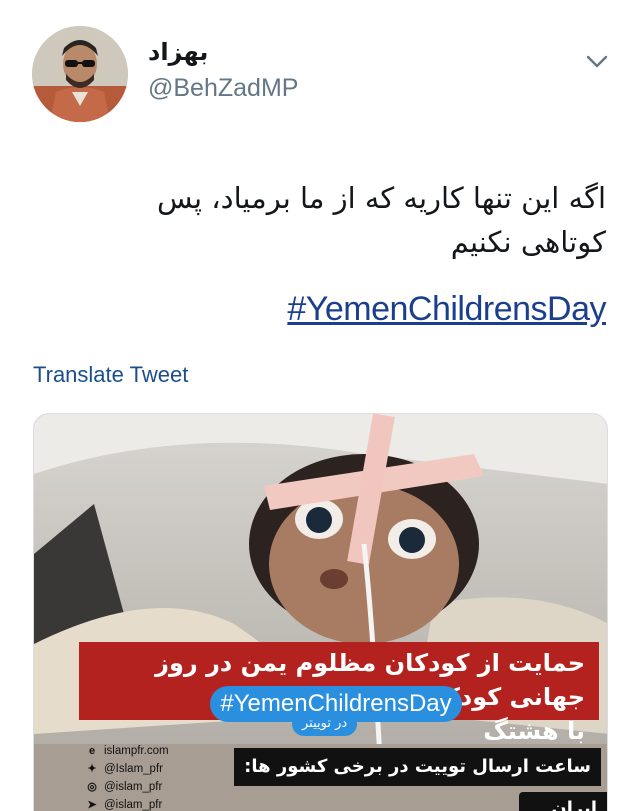 Image resolution: width=640 pixels, height=811 pixels. I want to click on link-row: ◎ @islam_pfr, so click(127, 786).